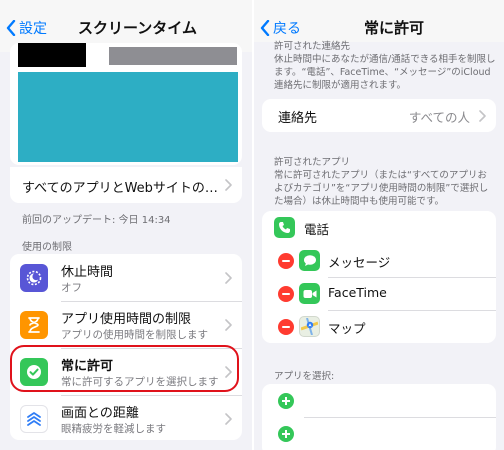 The image size is (504, 450). I want to click on app-name: メッセージ, so click(359, 262).